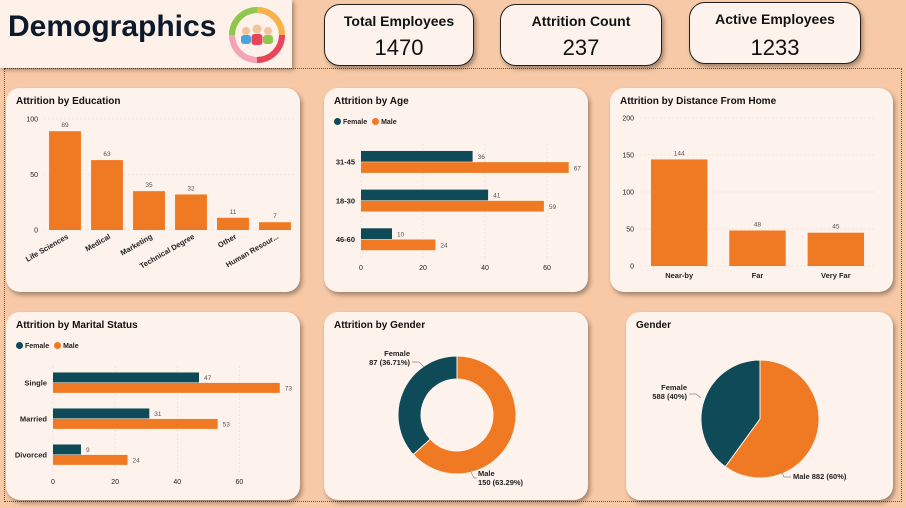 This screenshot has width=906, height=508. I want to click on x-tick-label: Other, so click(227, 241).